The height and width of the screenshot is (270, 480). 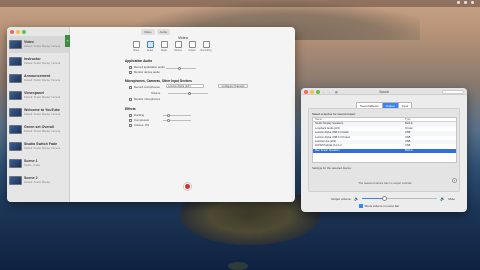 I want to click on output-volume-slider, so click(x=400, y=198).